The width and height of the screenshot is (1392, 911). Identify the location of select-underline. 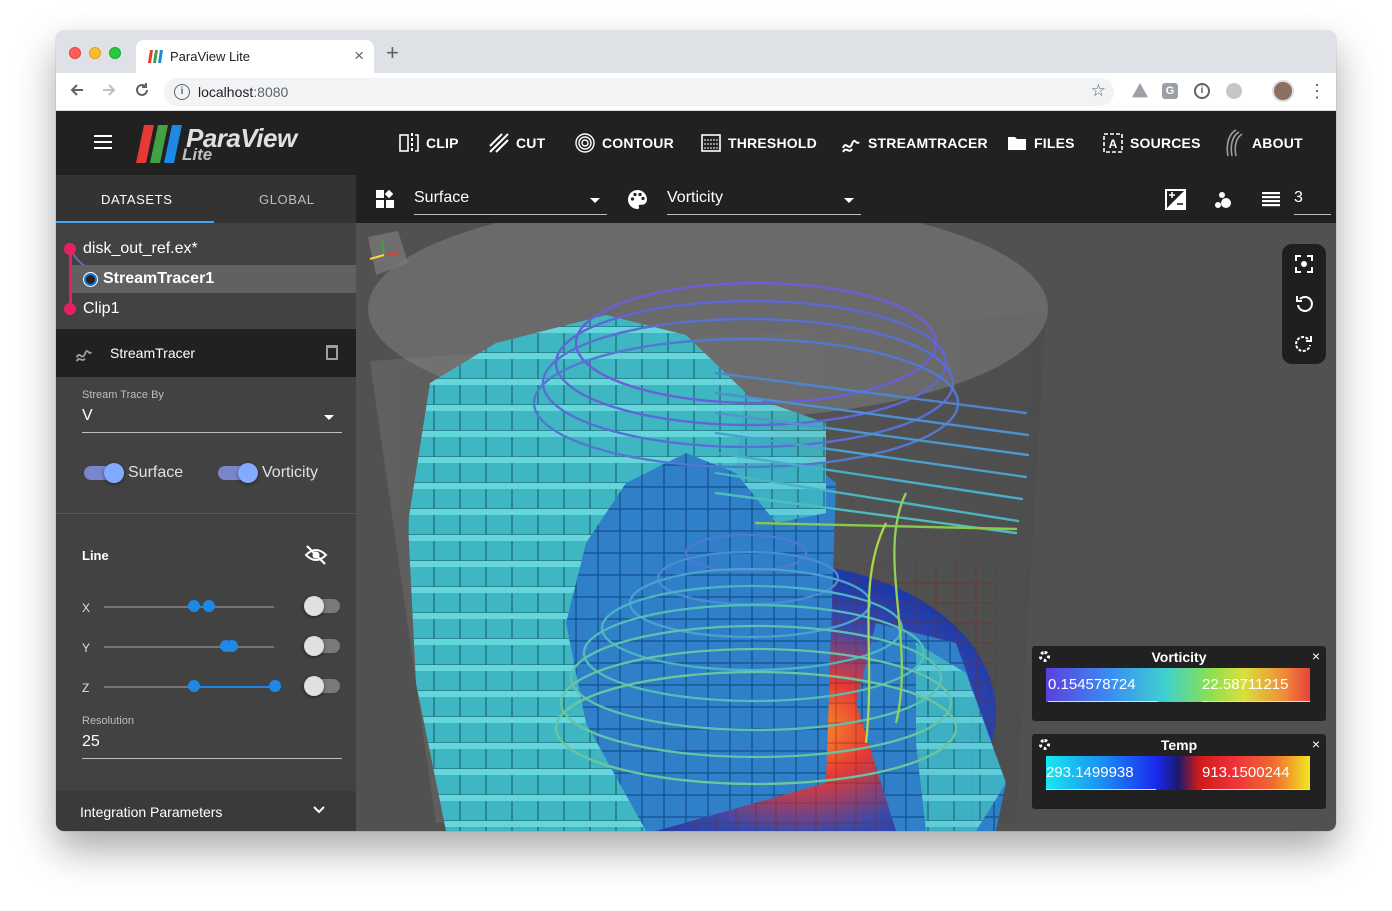
(212, 432).